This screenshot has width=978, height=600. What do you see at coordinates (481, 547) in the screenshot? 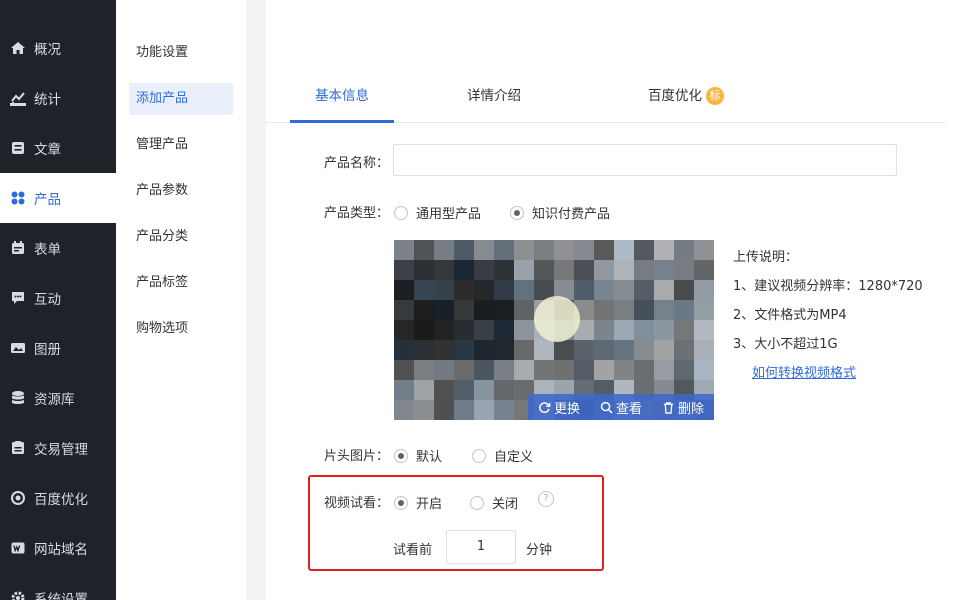
I see `trial-minutes-input: 1` at bounding box center [481, 547].